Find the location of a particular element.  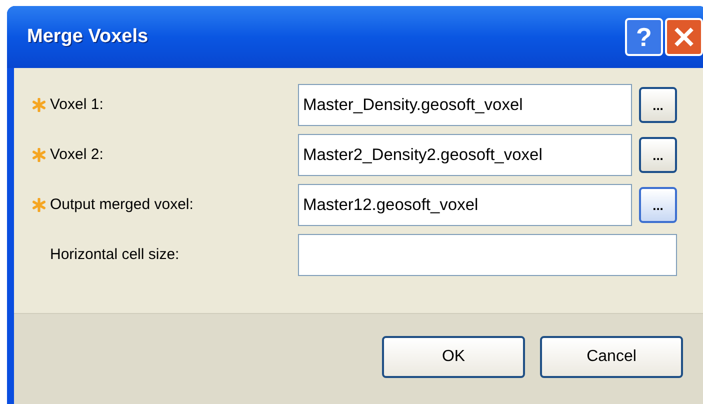

help-button: ? is located at coordinates (644, 37).